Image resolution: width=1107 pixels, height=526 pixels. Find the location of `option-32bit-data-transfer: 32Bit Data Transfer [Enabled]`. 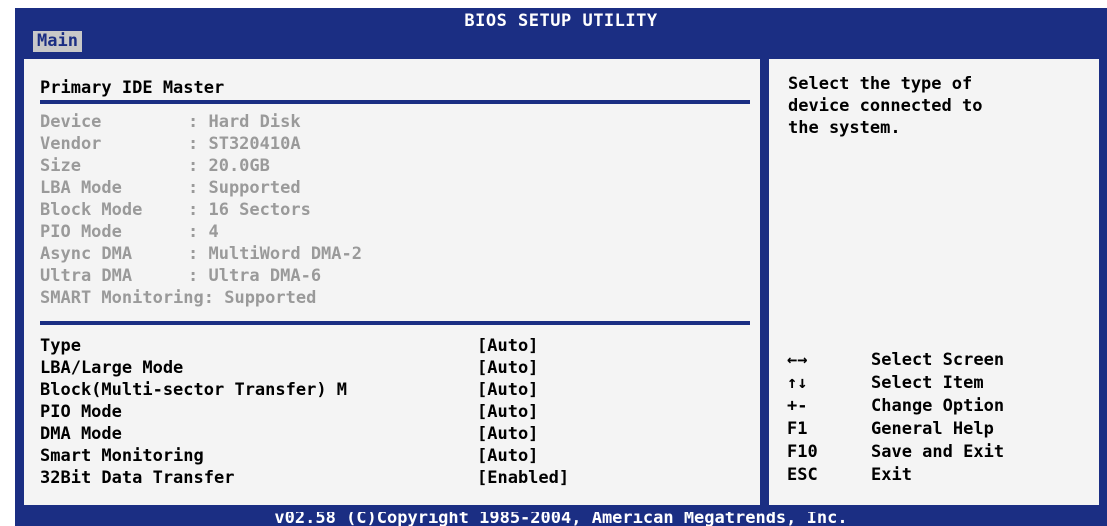

option-32bit-data-transfer: 32Bit Data Transfer [Enabled] is located at coordinates (320, 478).